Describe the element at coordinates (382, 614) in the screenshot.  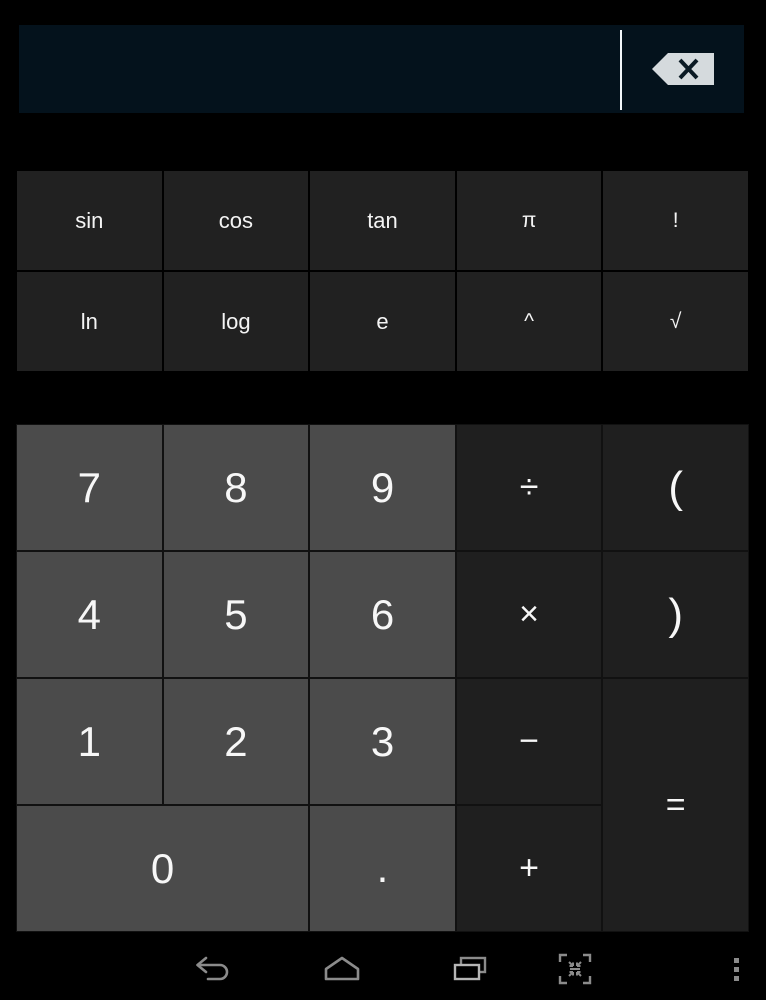
I see `digit-6-key: 6` at that location.